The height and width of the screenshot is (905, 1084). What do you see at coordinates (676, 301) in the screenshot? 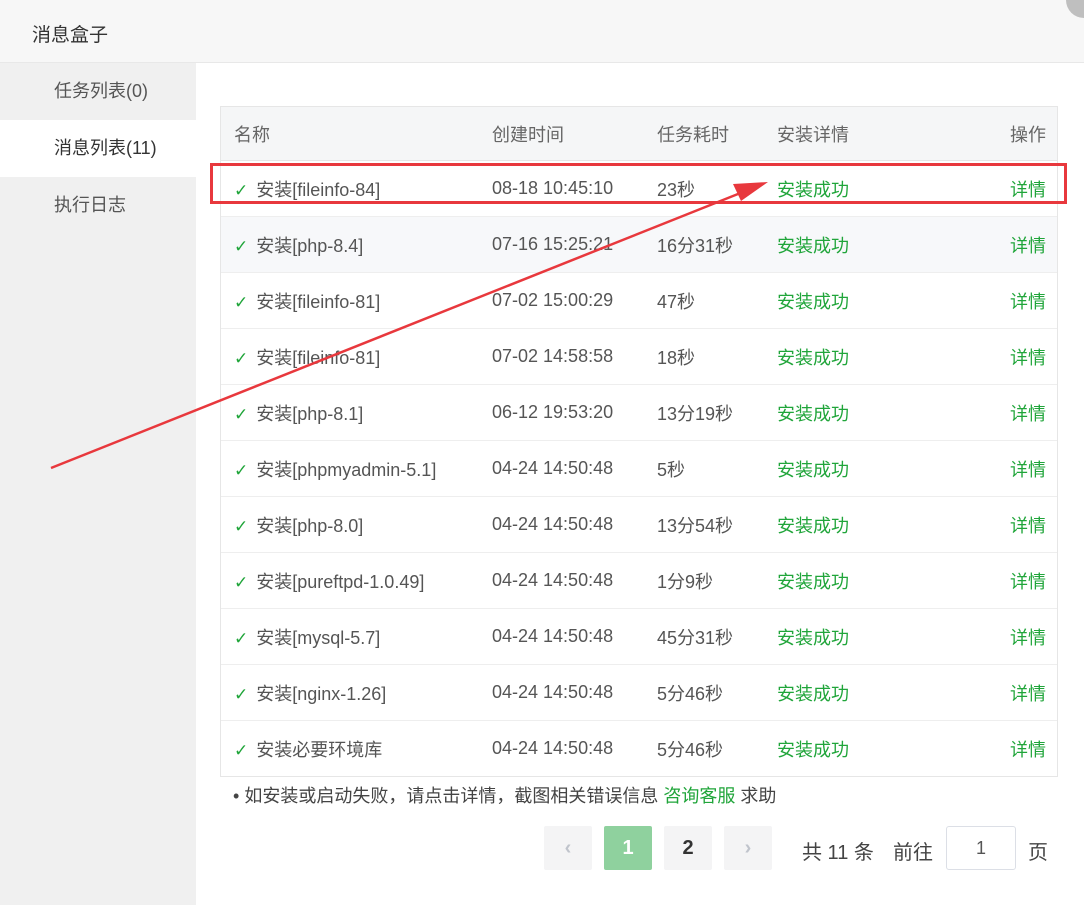
I see `task-duration: 47秒` at bounding box center [676, 301].